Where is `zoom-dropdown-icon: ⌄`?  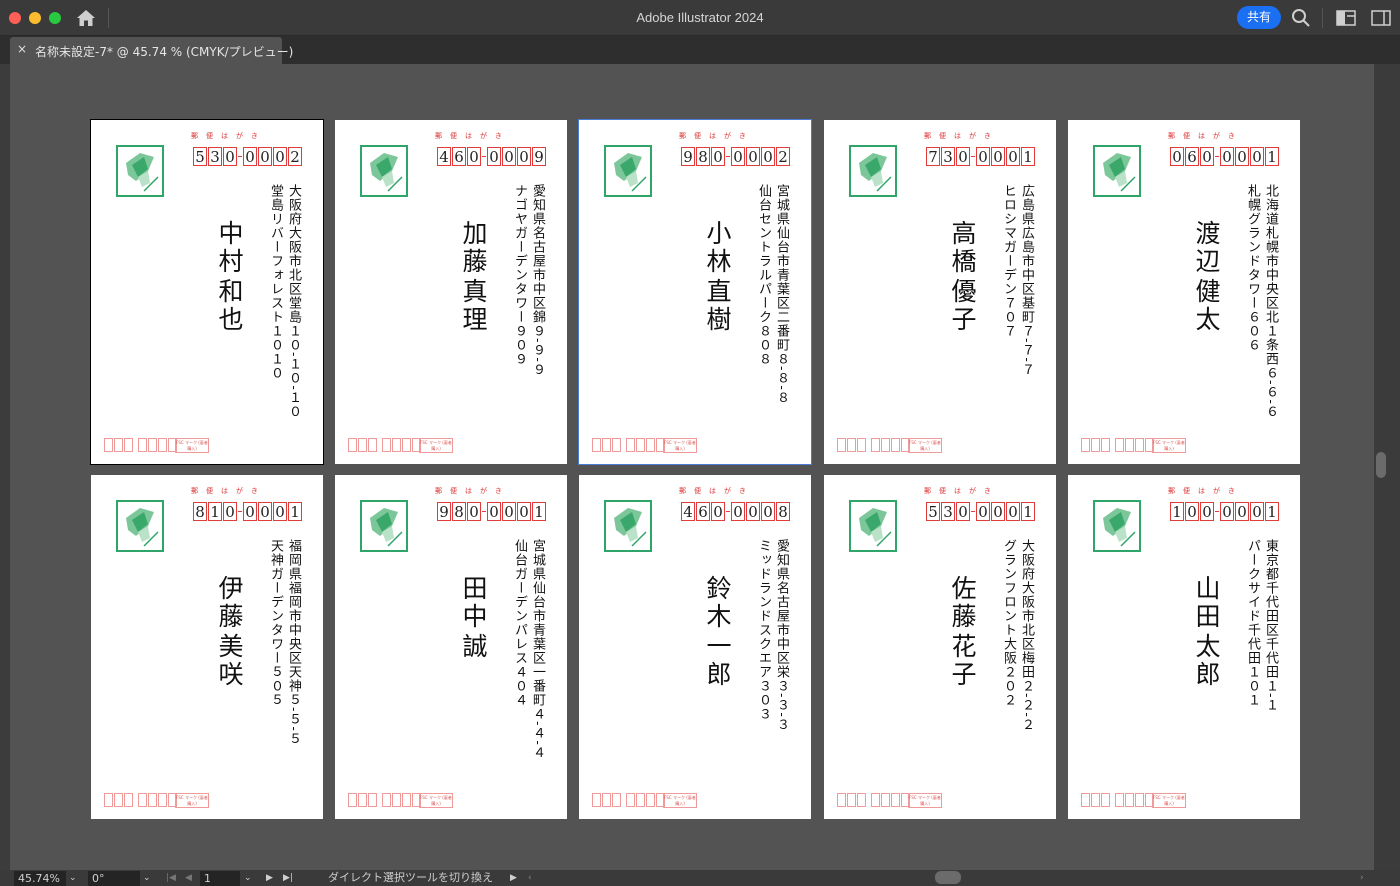 zoom-dropdown-icon: ⌄ is located at coordinates (73, 878).